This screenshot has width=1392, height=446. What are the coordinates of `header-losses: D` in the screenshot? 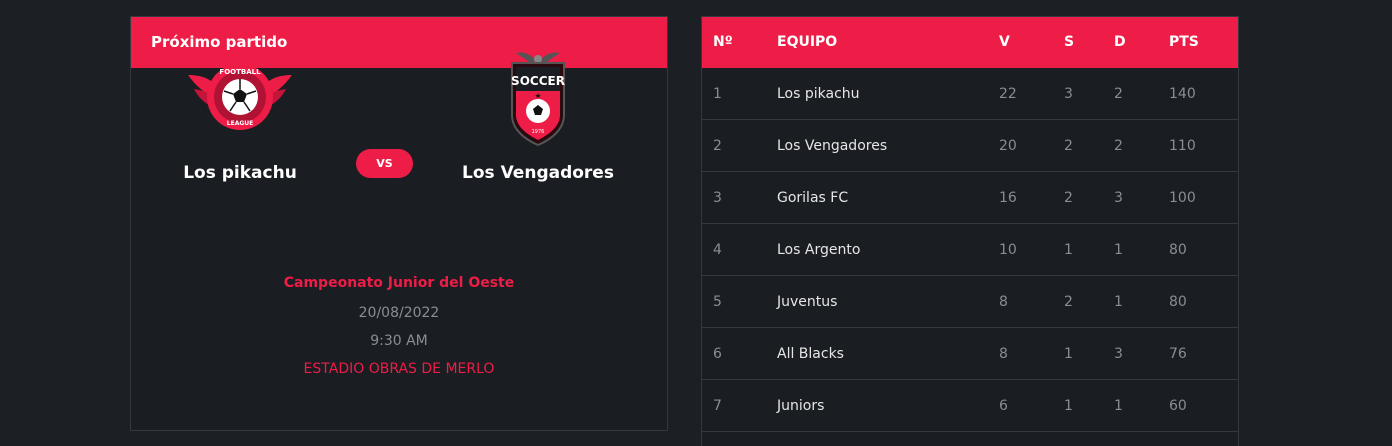 It's located at (1120, 42).